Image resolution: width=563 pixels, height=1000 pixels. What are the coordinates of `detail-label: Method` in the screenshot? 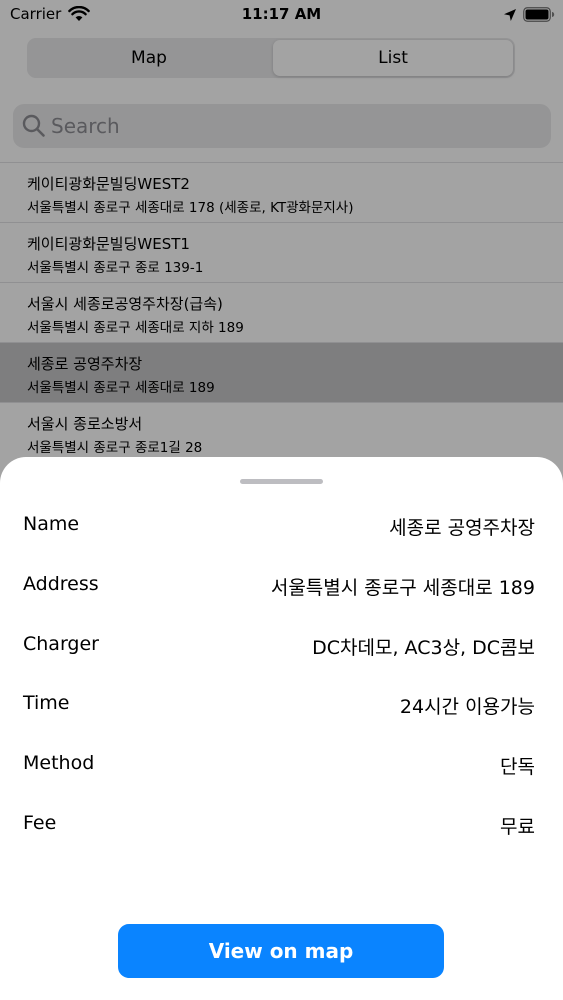 It's located at (59, 763).